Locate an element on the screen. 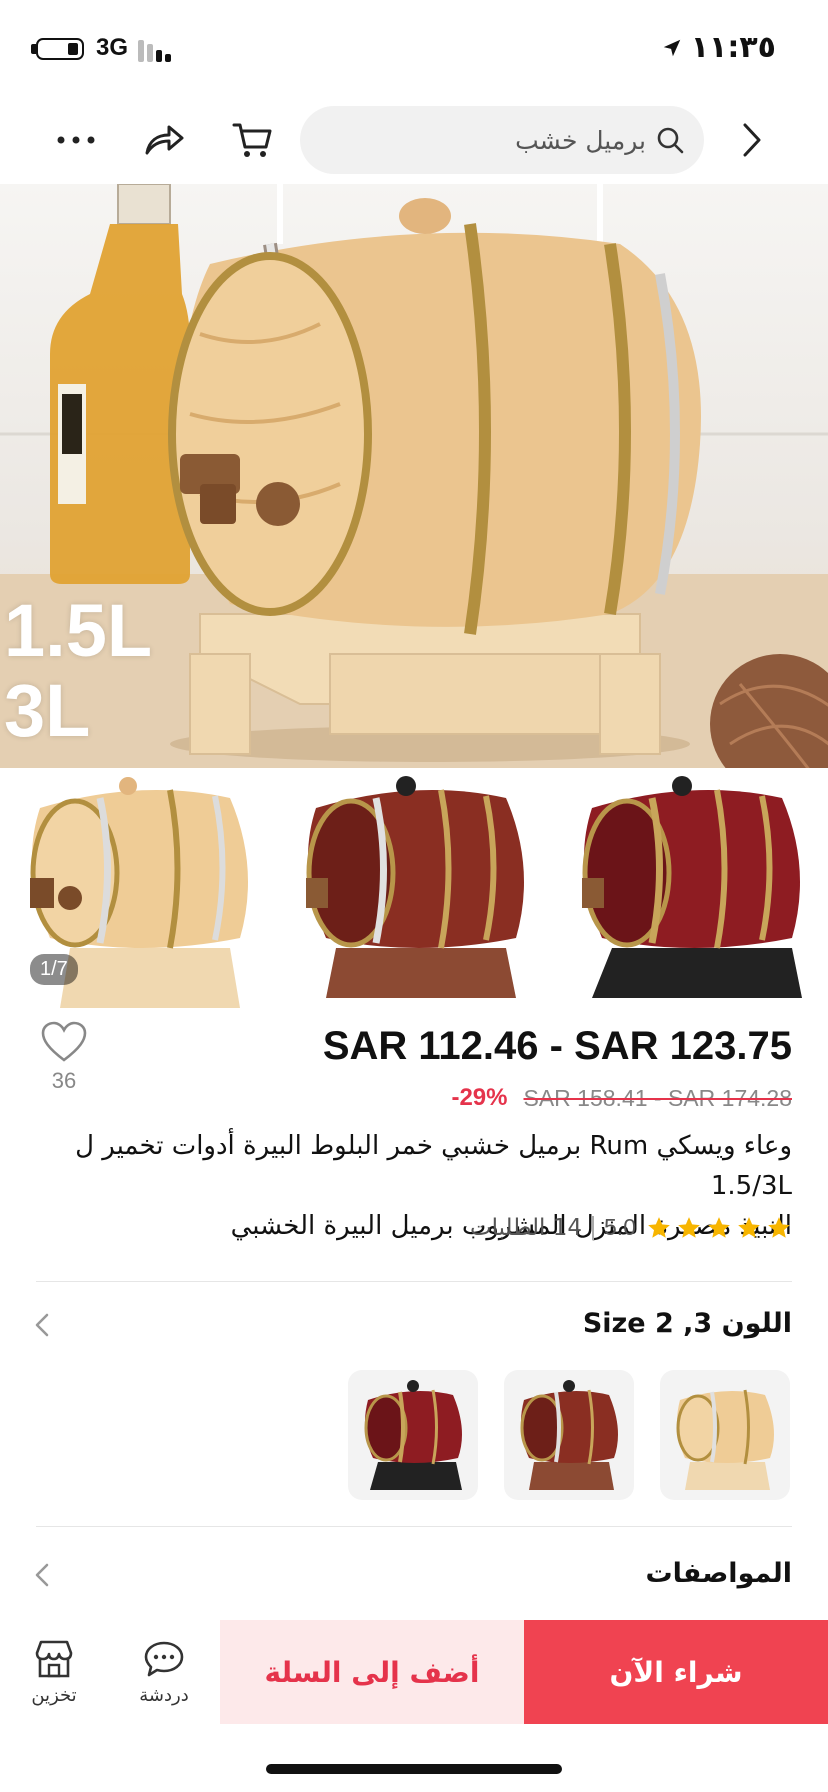 The width and height of the screenshot is (828, 1792). more-button is located at coordinates (76, 140).